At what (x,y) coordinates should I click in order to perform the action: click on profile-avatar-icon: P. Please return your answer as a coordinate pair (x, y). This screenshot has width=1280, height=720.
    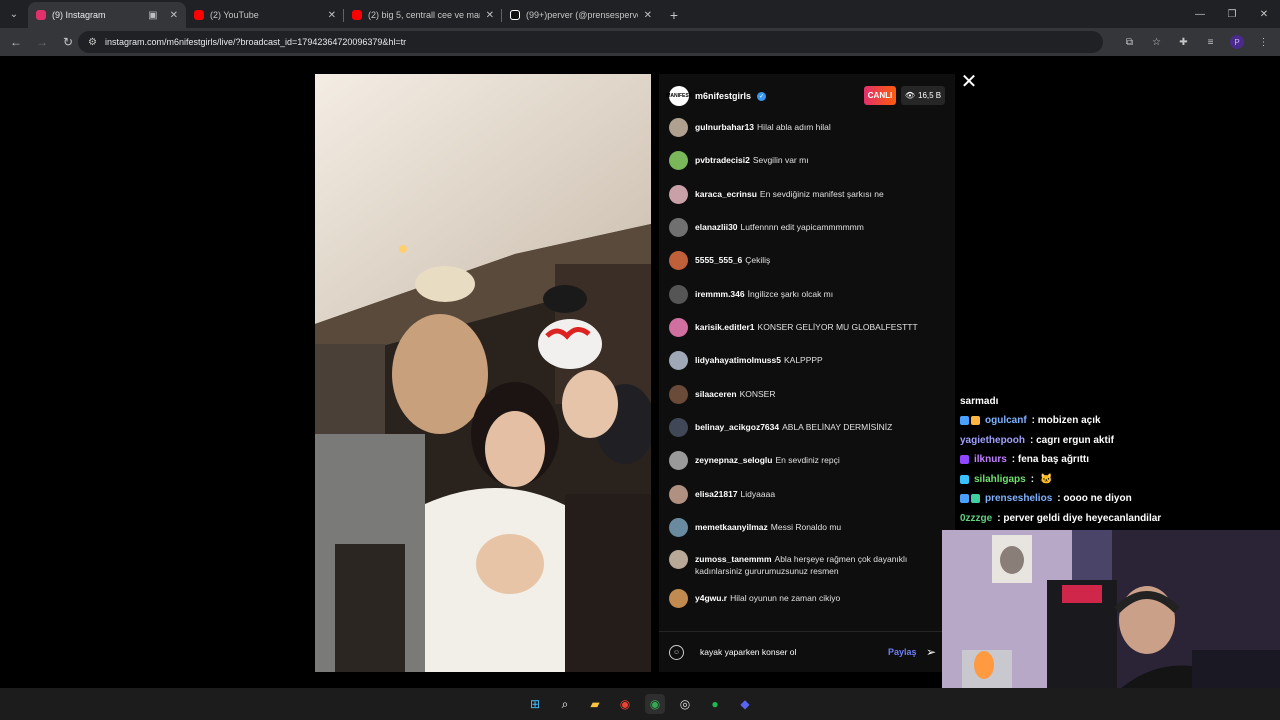
    Looking at the image, I should click on (1237, 42).